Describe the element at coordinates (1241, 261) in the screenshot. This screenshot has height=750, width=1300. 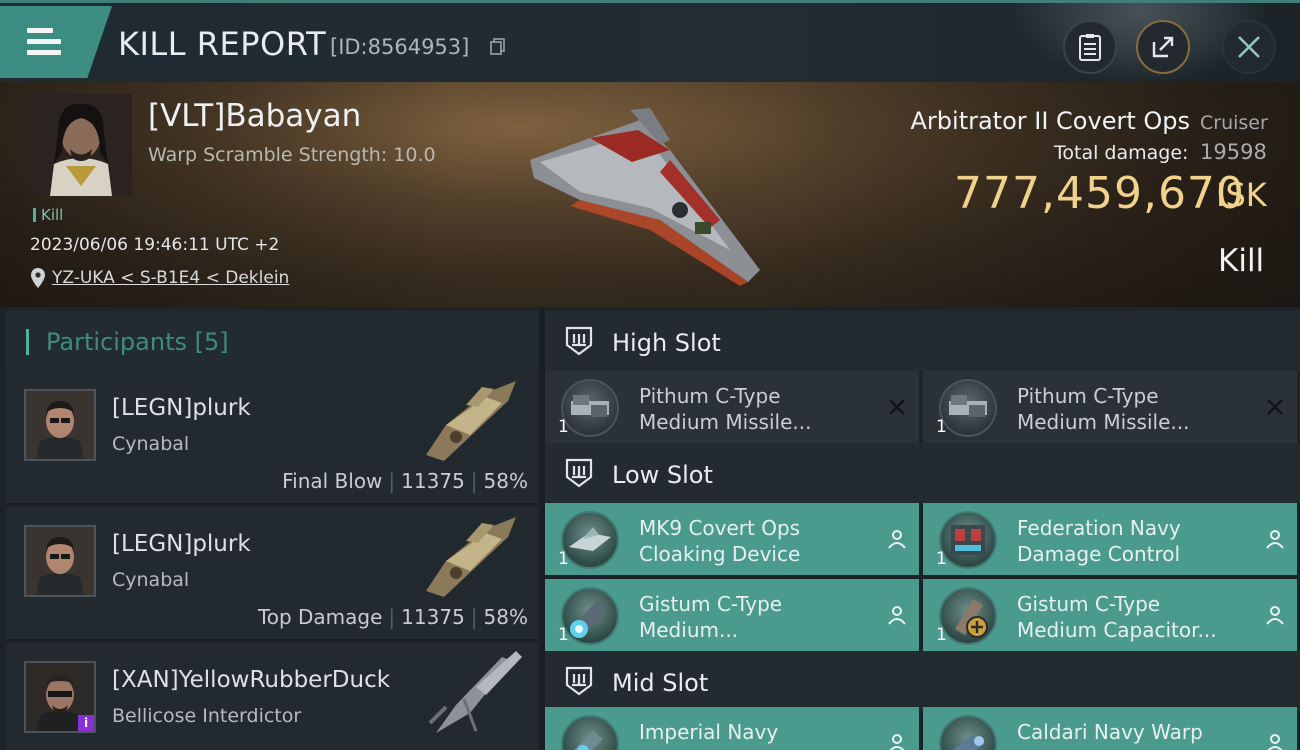
I see `result-label: Kill` at that location.